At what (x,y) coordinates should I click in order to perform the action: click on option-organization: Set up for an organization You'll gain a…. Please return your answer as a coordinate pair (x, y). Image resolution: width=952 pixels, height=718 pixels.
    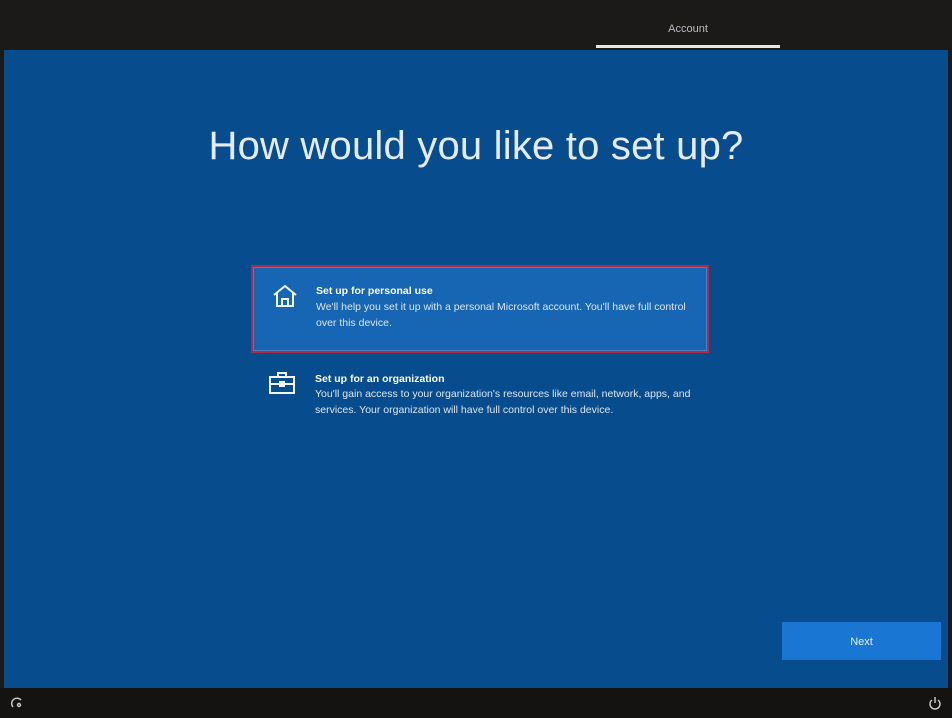
    Looking at the image, I should click on (483, 407).